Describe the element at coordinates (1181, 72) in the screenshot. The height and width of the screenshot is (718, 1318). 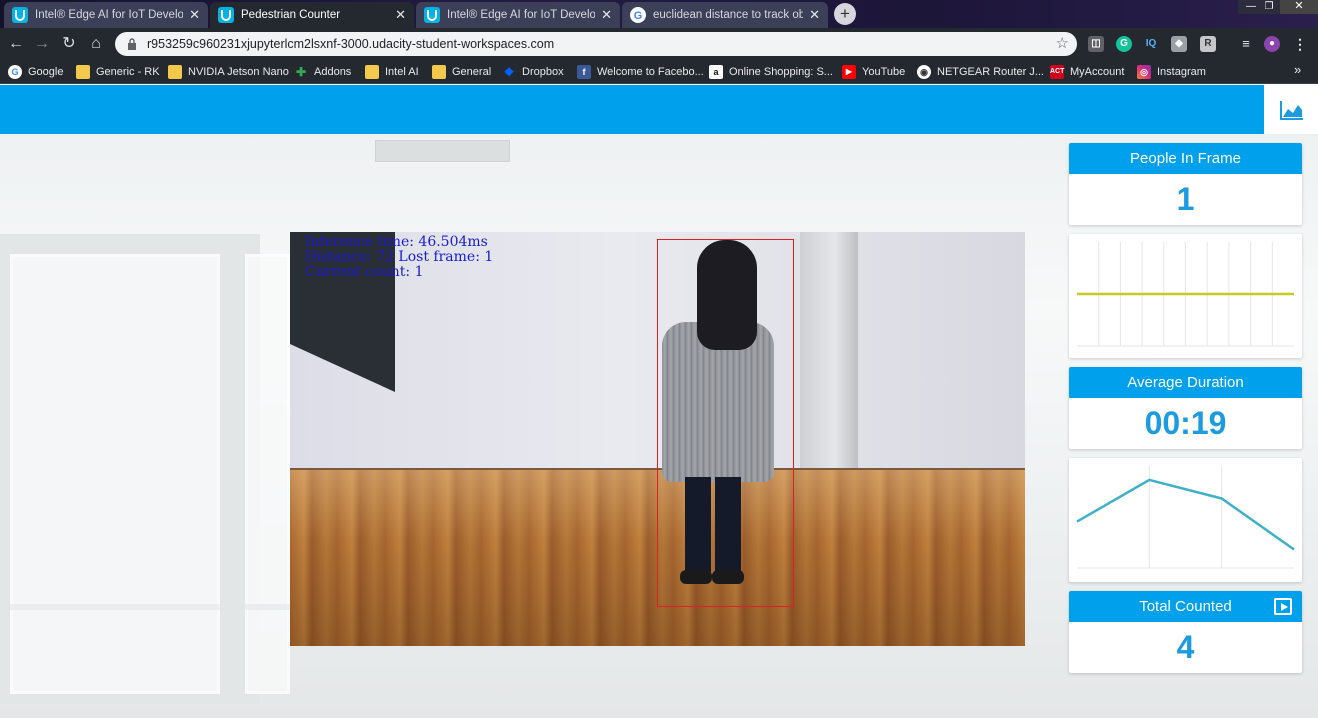
I see `bookmark-label: Instagram` at that location.